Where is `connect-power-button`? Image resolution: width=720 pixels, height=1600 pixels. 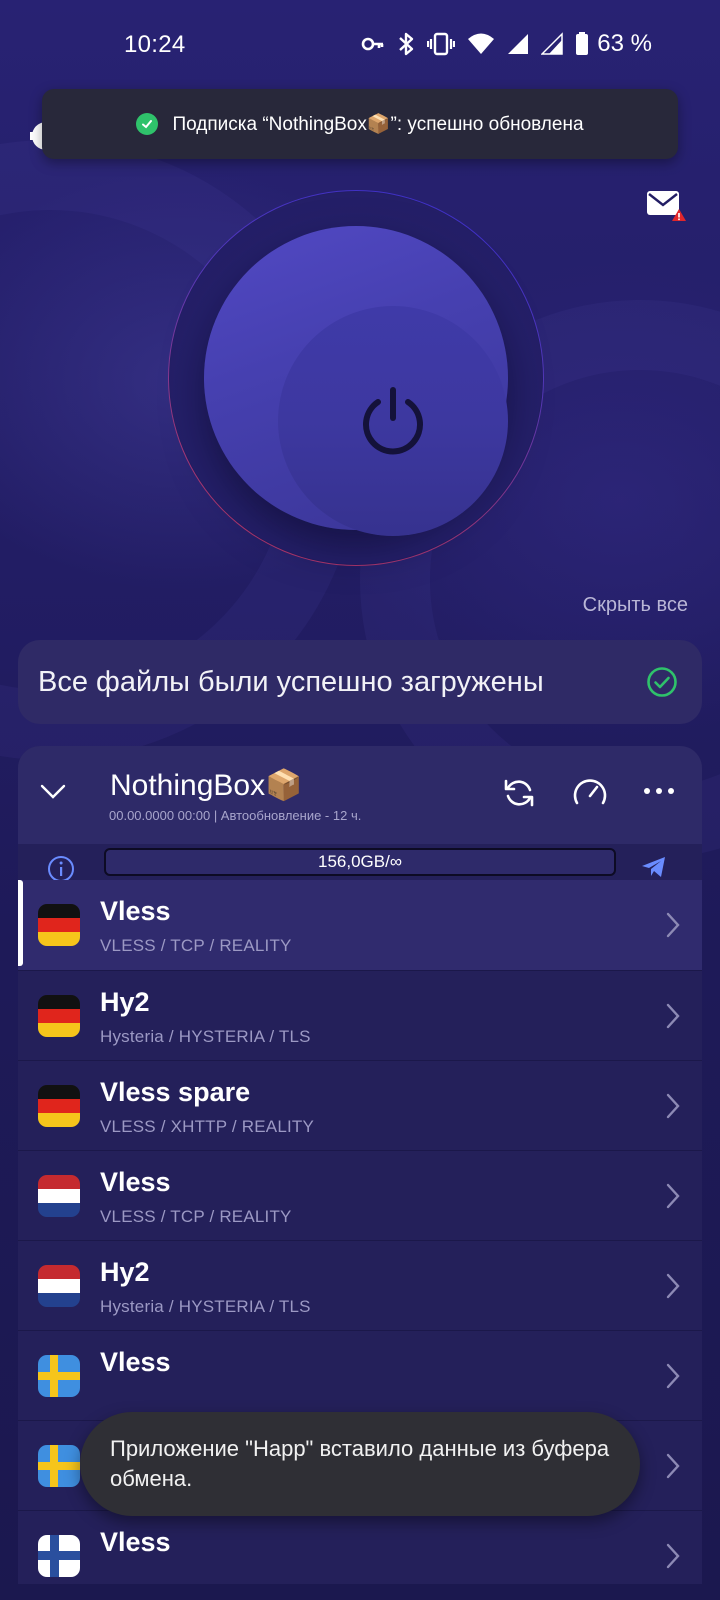 connect-power-button is located at coordinates (356, 378).